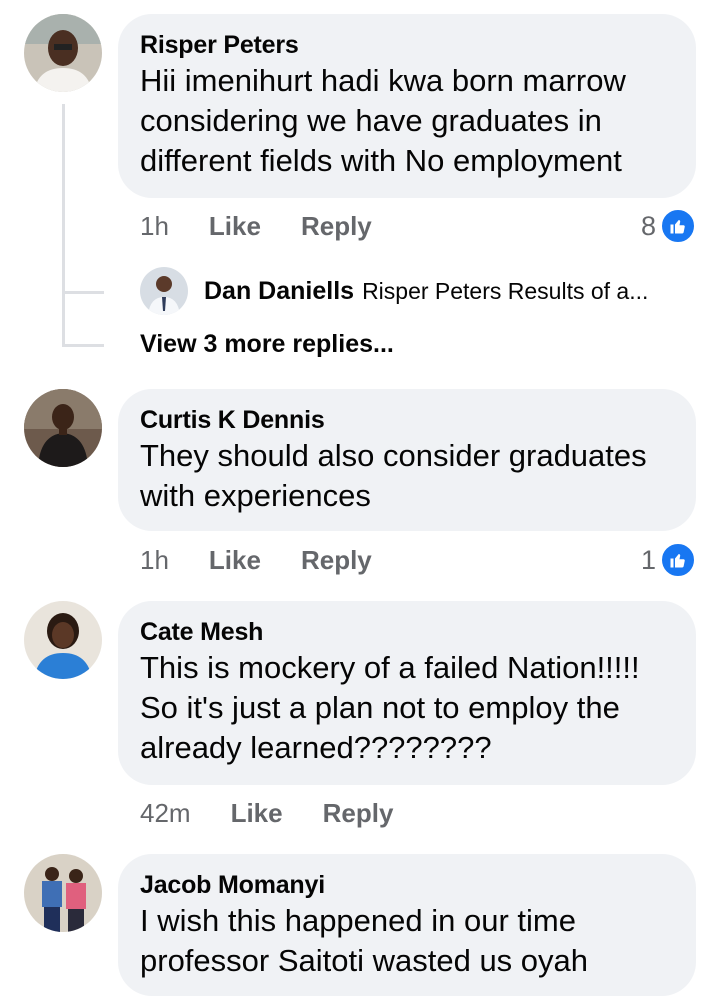  What do you see at coordinates (381, 160) in the screenshot?
I see `comment-text-line: different fields with No employment` at bounding box center [381, 160].